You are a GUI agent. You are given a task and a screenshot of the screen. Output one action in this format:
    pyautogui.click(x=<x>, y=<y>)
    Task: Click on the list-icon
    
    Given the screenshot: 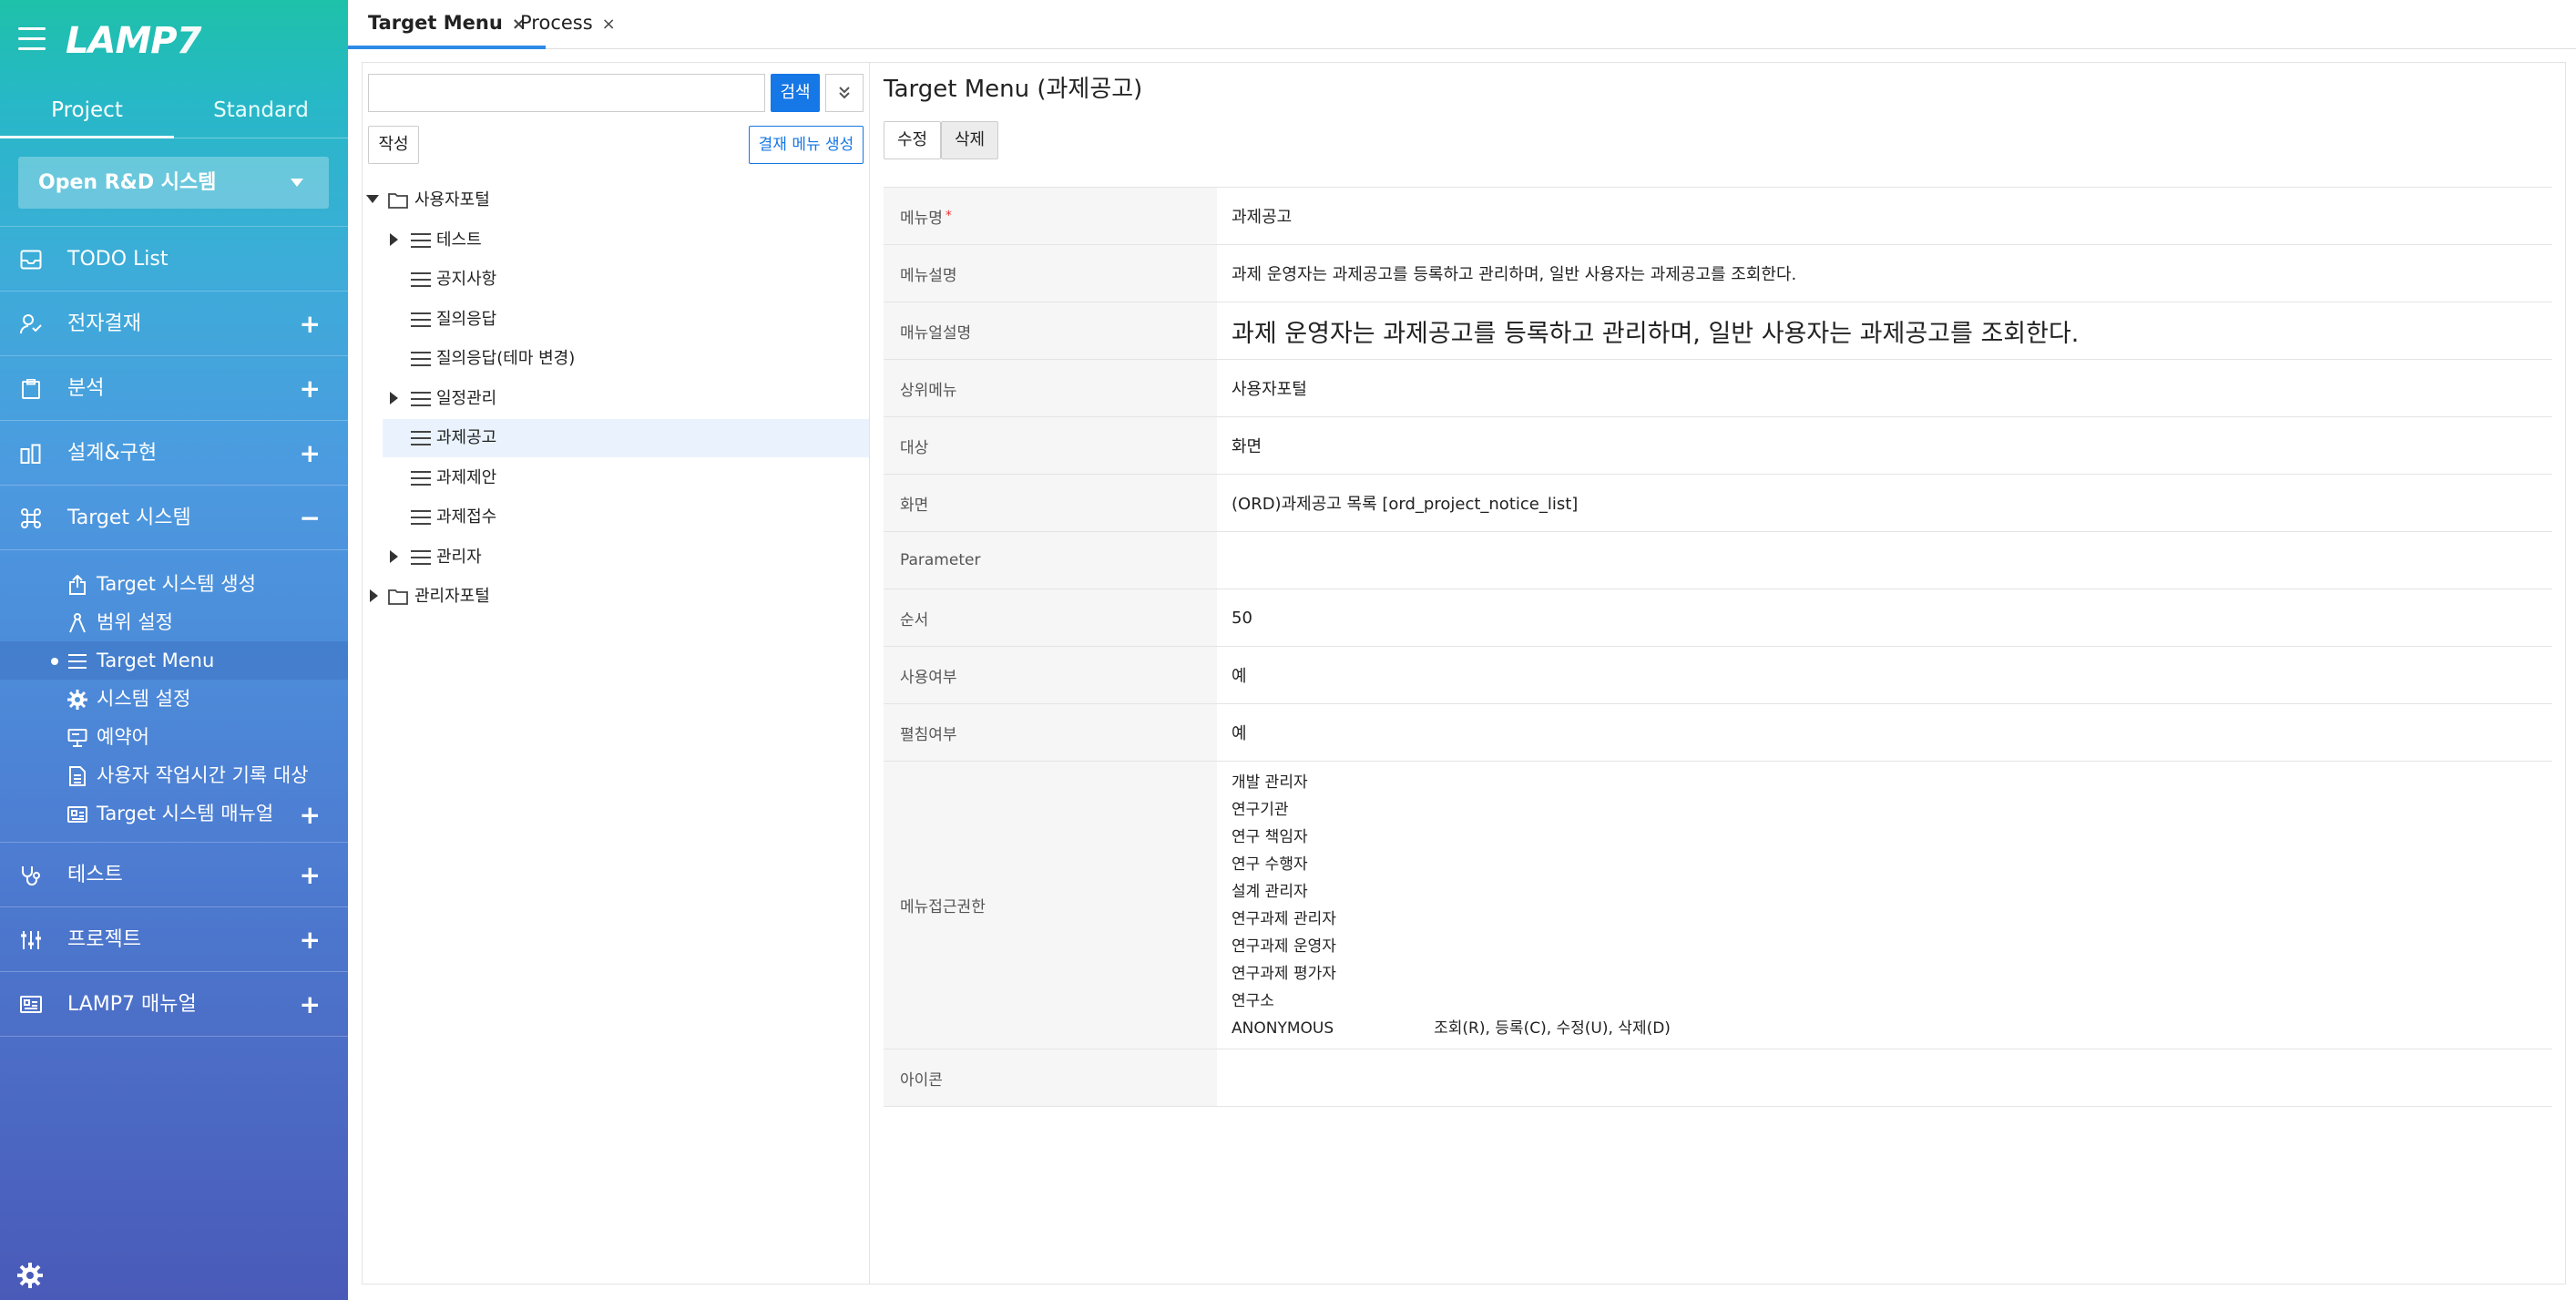 What is the action you would take?
    pyautogui.click(x=77, y=661)
    